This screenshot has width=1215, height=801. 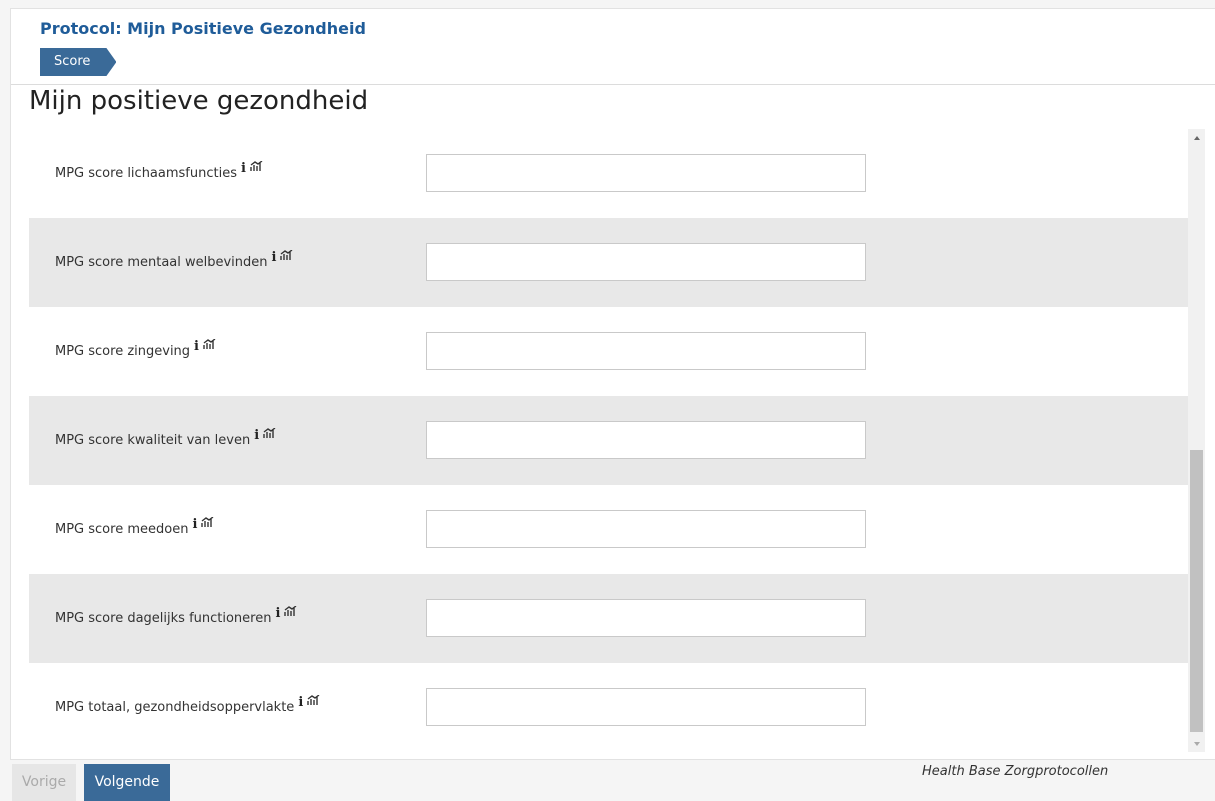 What do you see at coordinates (122, 529) in the screenshot?
I see `field-label: MPG score meedoen` at bounding box center [122, 529].